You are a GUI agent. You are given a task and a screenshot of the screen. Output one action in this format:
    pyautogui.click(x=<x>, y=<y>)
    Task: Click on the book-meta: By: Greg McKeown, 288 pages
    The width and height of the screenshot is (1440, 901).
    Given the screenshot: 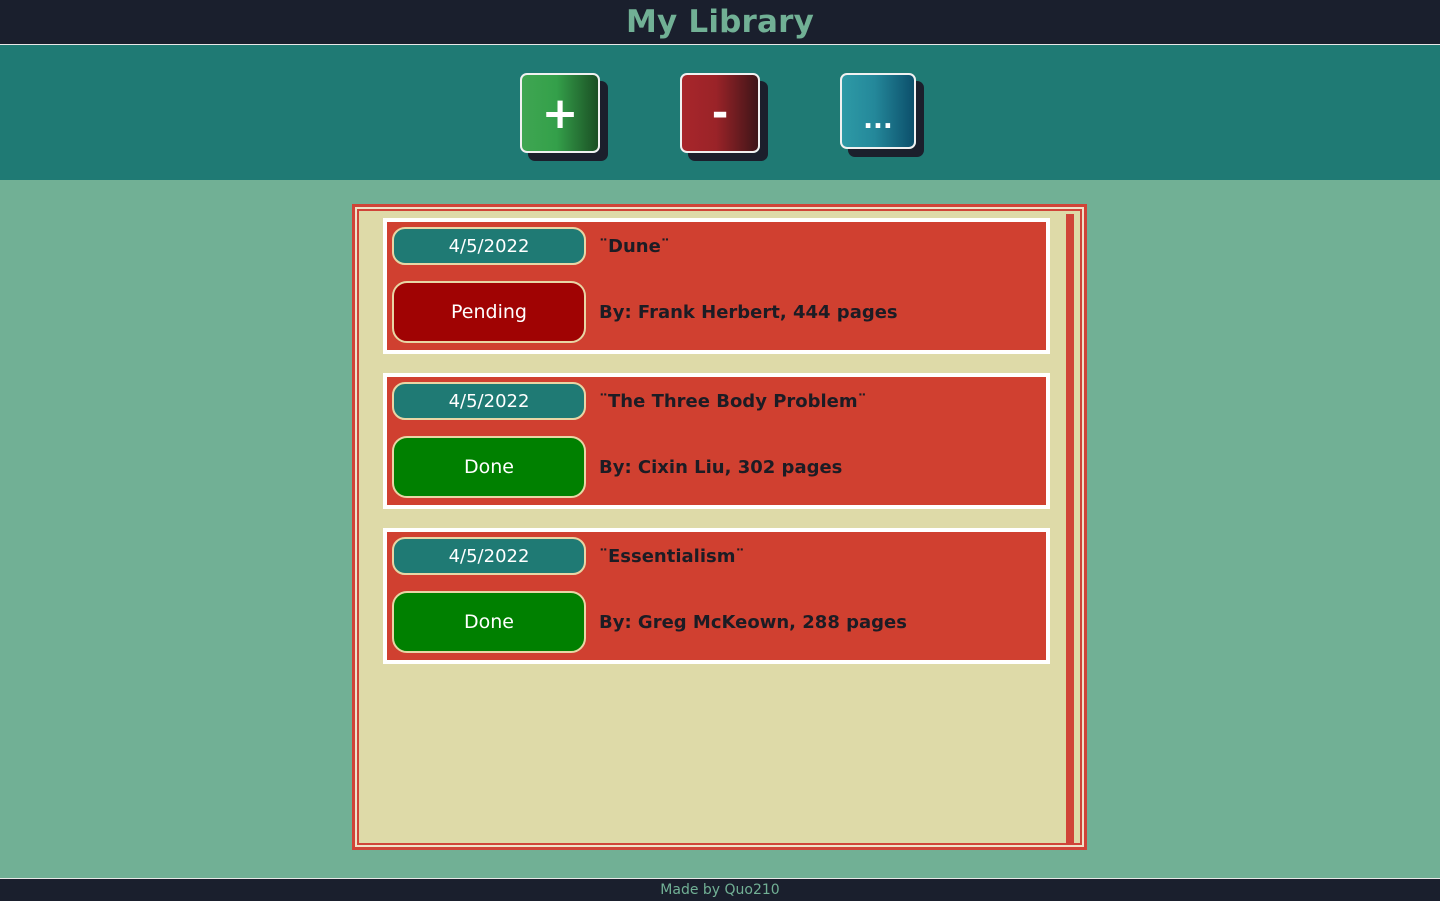 What is the action you would take?
    pyautogui.click(x=753, y=622)
    